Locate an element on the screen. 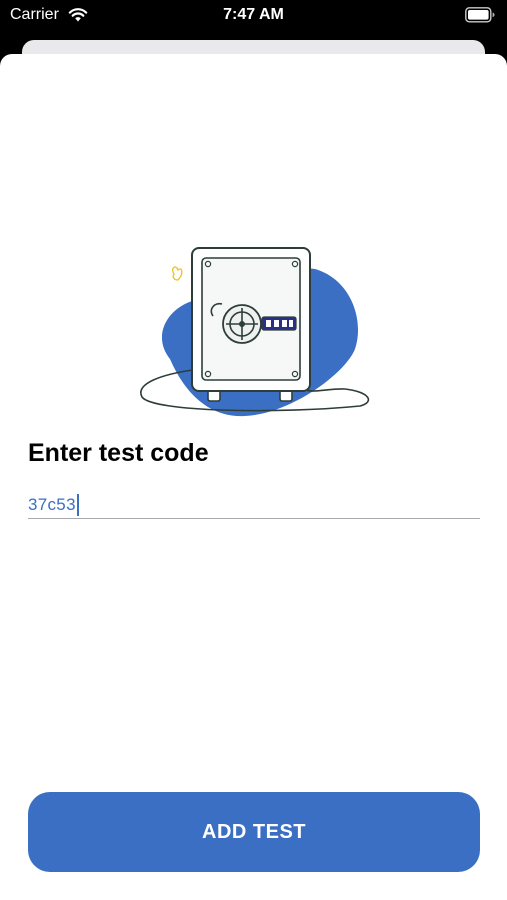 The height and width of the screenshot is (900, 507). text-caret is located at coordinates (77, 505).